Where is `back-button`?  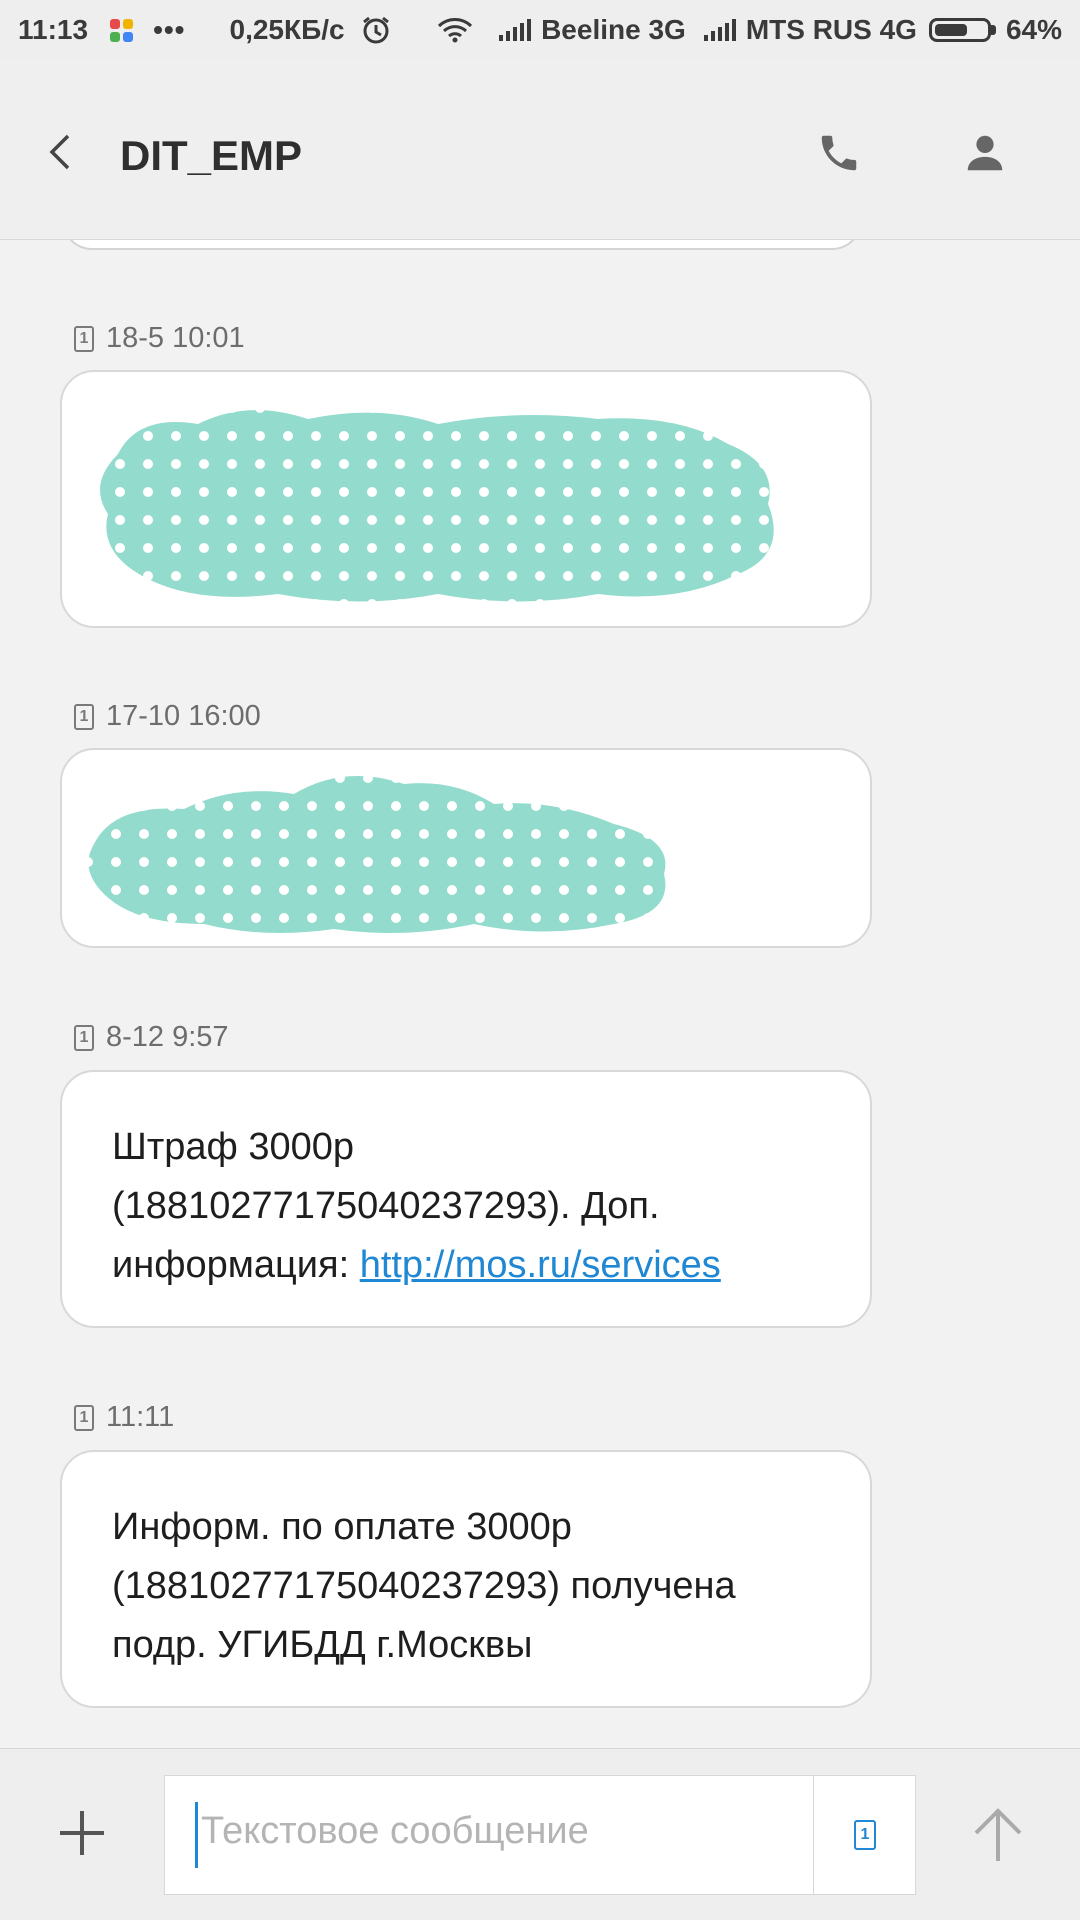 back-button is located at coordinates (60, 152).